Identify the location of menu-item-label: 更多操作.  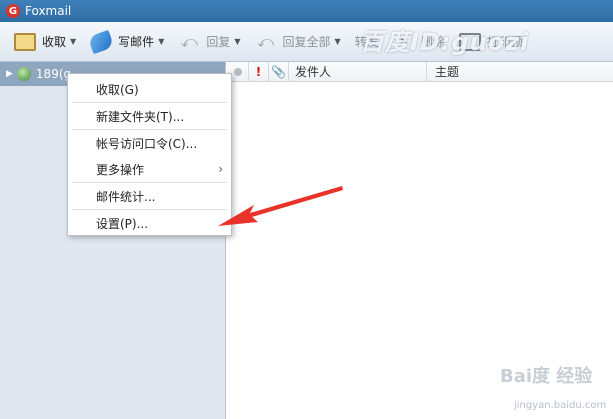
(120, 169).